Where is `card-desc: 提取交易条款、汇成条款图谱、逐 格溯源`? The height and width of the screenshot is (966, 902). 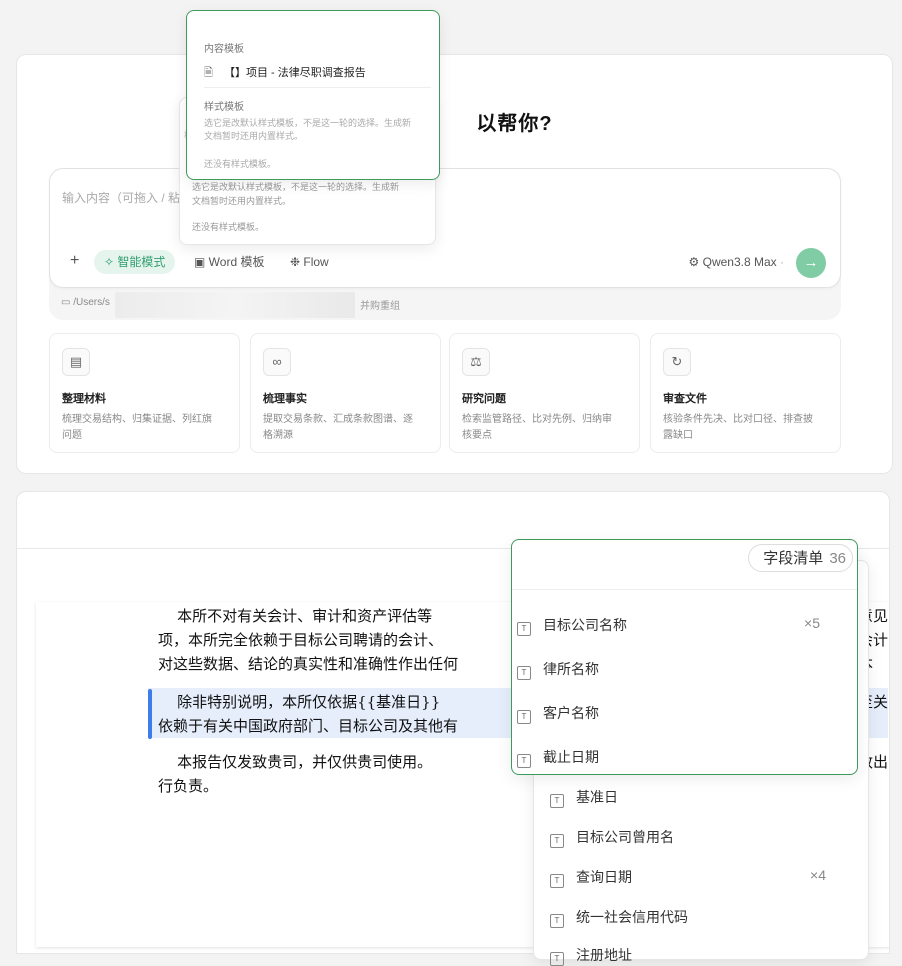 card-desc: 提取交易条款、汇成条款图谱、逐 格溯源 is located at coordinates (338, 427).